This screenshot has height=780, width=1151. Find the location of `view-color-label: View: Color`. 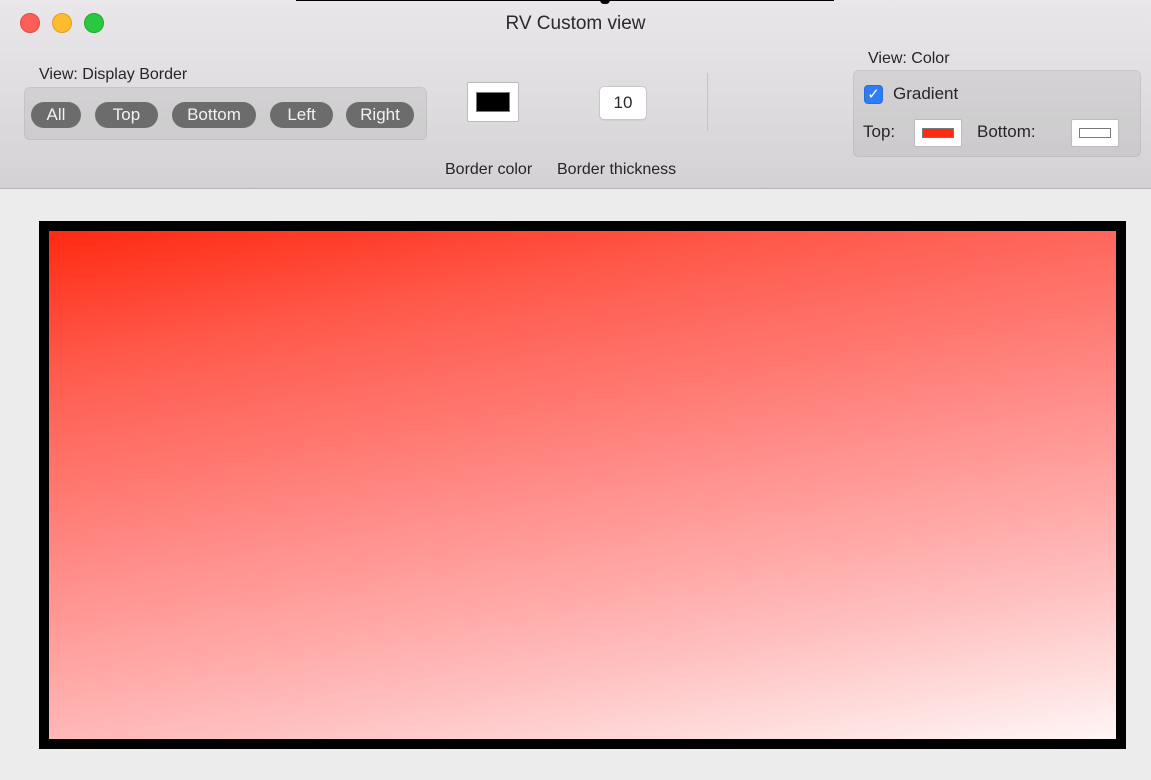

view-color-label: View: Color is located at coordinates (909, 58).